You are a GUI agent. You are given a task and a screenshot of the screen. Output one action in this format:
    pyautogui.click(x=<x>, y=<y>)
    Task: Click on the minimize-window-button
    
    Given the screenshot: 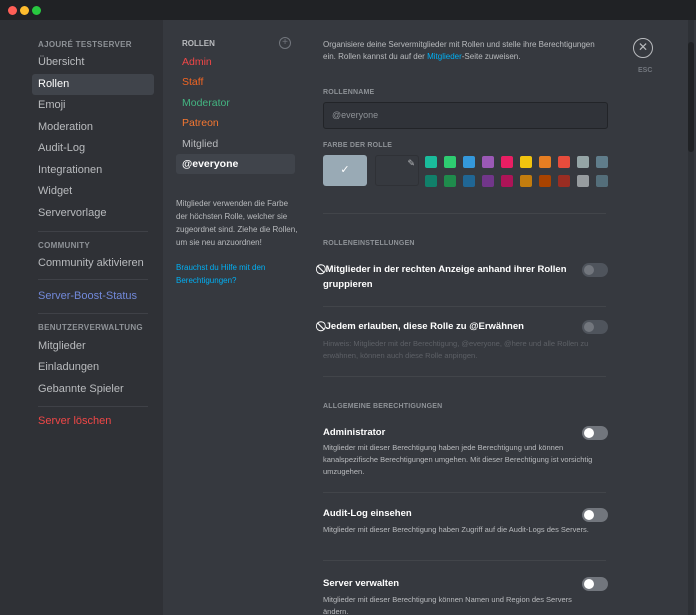 What is the action you would take?
    pyautogui.click(x=24, y=10)
    